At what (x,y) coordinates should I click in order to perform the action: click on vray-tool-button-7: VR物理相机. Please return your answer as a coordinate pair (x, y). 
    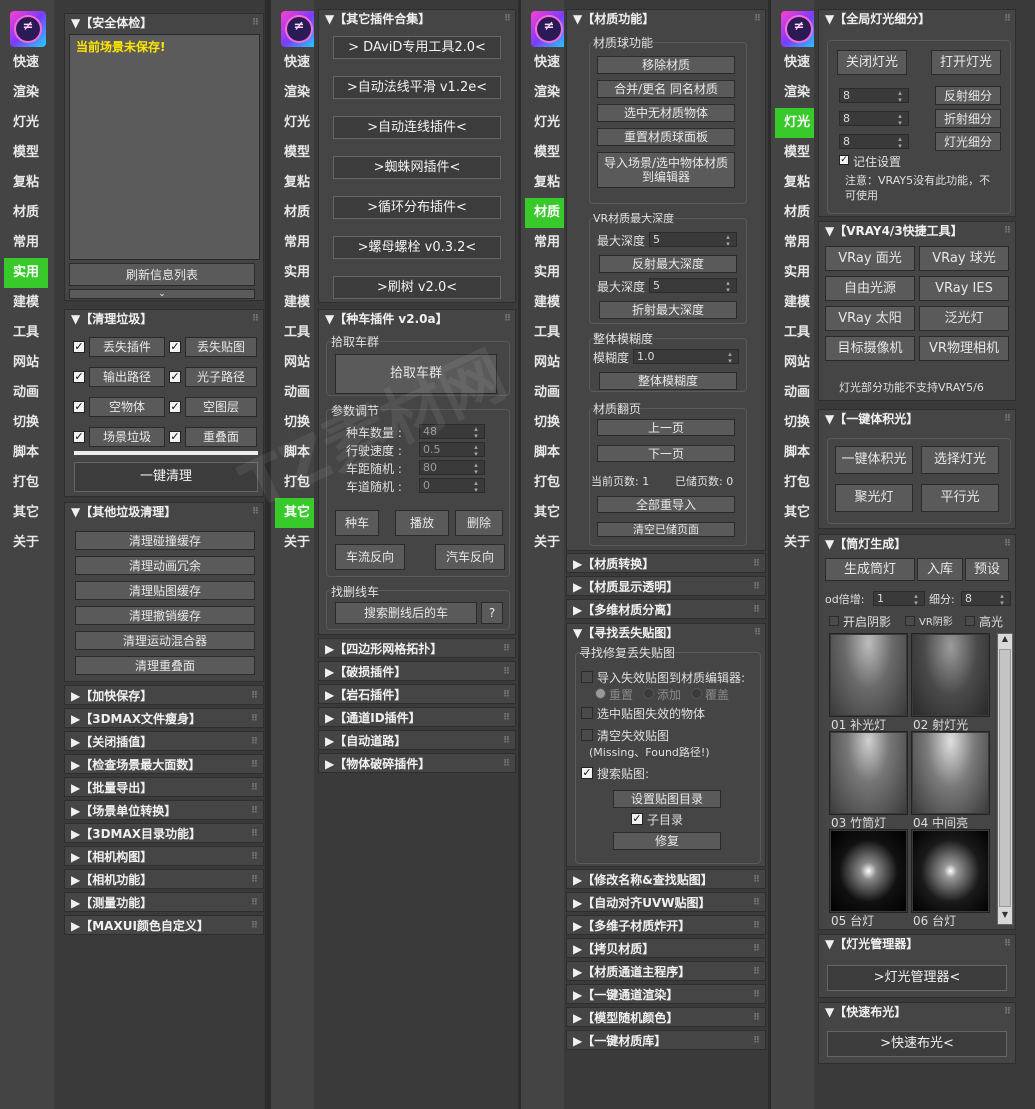
    Looking at the image, I should click on (964, 348).